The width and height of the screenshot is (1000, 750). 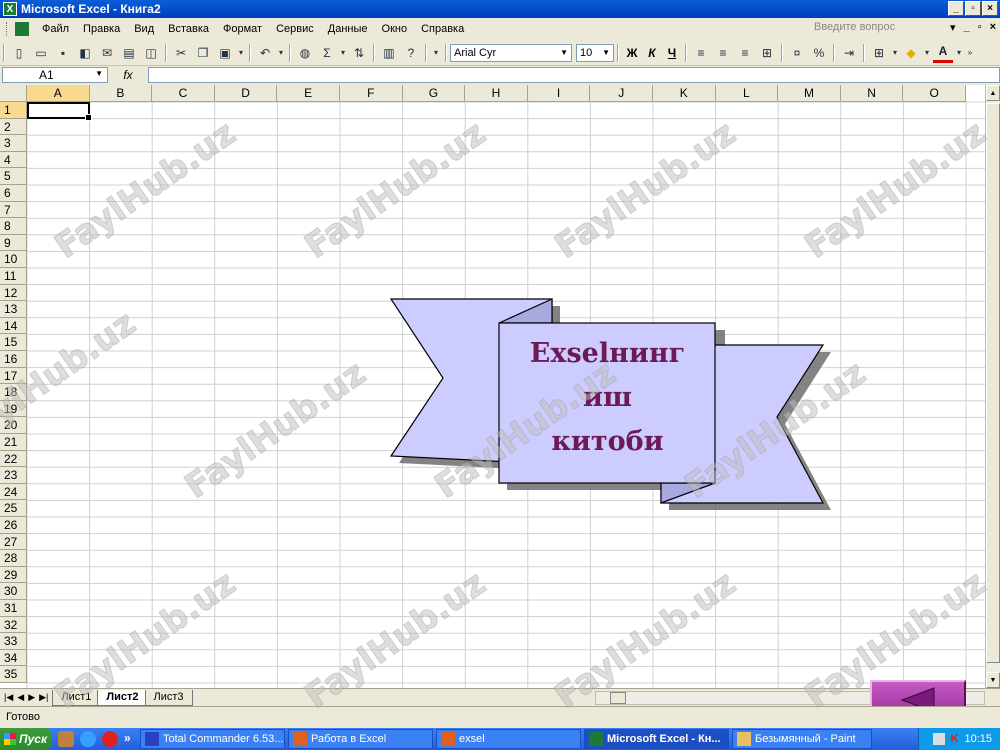 I want to click on column-header-g: G, so click(x=434, y=93).